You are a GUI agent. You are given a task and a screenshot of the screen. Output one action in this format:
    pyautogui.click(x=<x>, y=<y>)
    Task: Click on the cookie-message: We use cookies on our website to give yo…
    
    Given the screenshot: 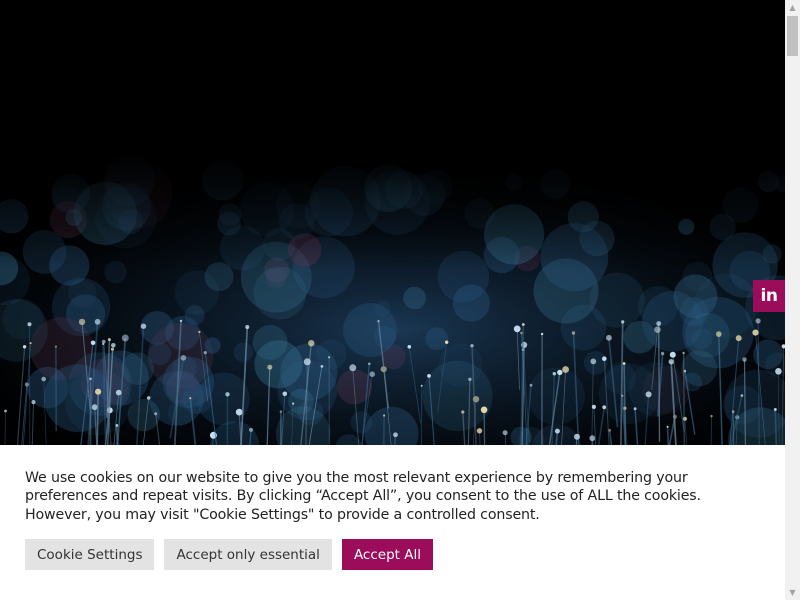 What is the action you would take?
    pyautogui.click(x=363, y=496)
    